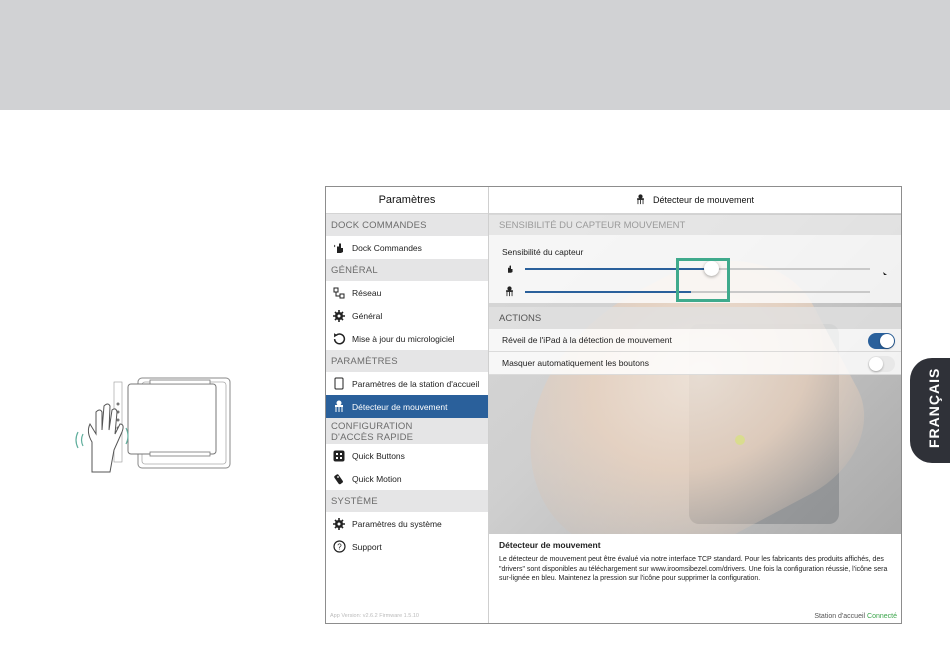 The height and width of the screenshot is (670, 950). Describe the element at coordinates (372, 426) in the screenshot. I see `section-line-1: CONFIGURATION` at that location.